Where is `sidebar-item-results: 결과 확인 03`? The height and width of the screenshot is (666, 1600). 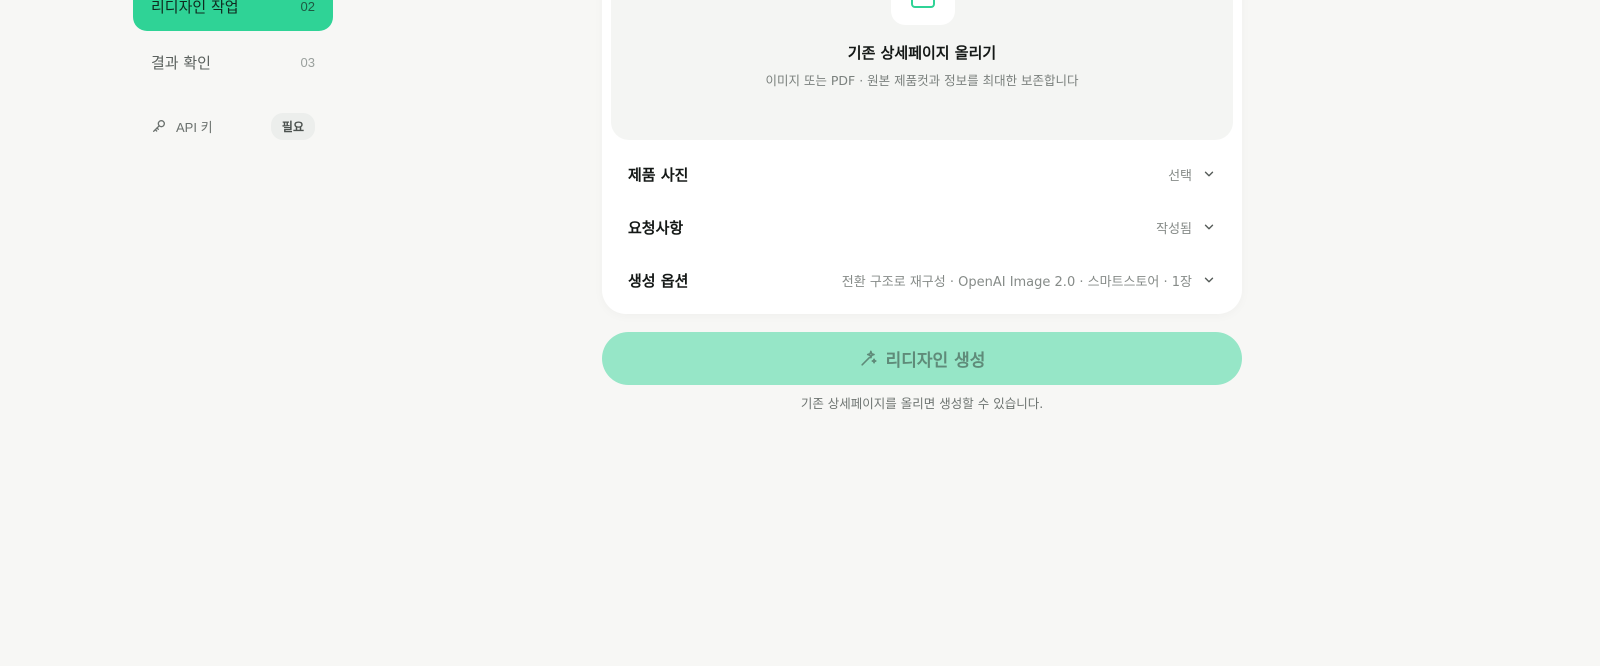 sidebar-item-results: 결과 확인 03 is located at coordinates (233, 62).